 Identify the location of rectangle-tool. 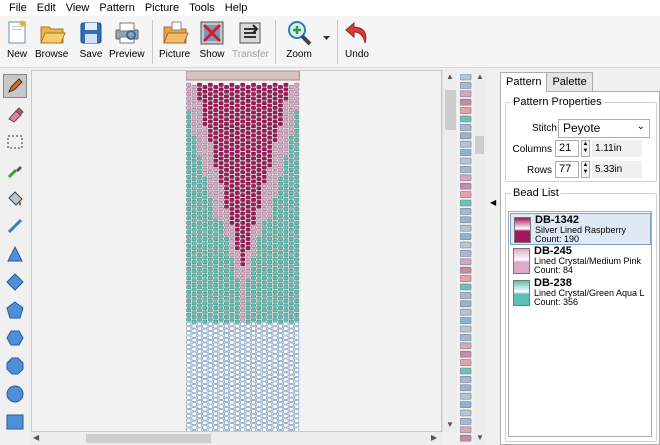
(15, 422).